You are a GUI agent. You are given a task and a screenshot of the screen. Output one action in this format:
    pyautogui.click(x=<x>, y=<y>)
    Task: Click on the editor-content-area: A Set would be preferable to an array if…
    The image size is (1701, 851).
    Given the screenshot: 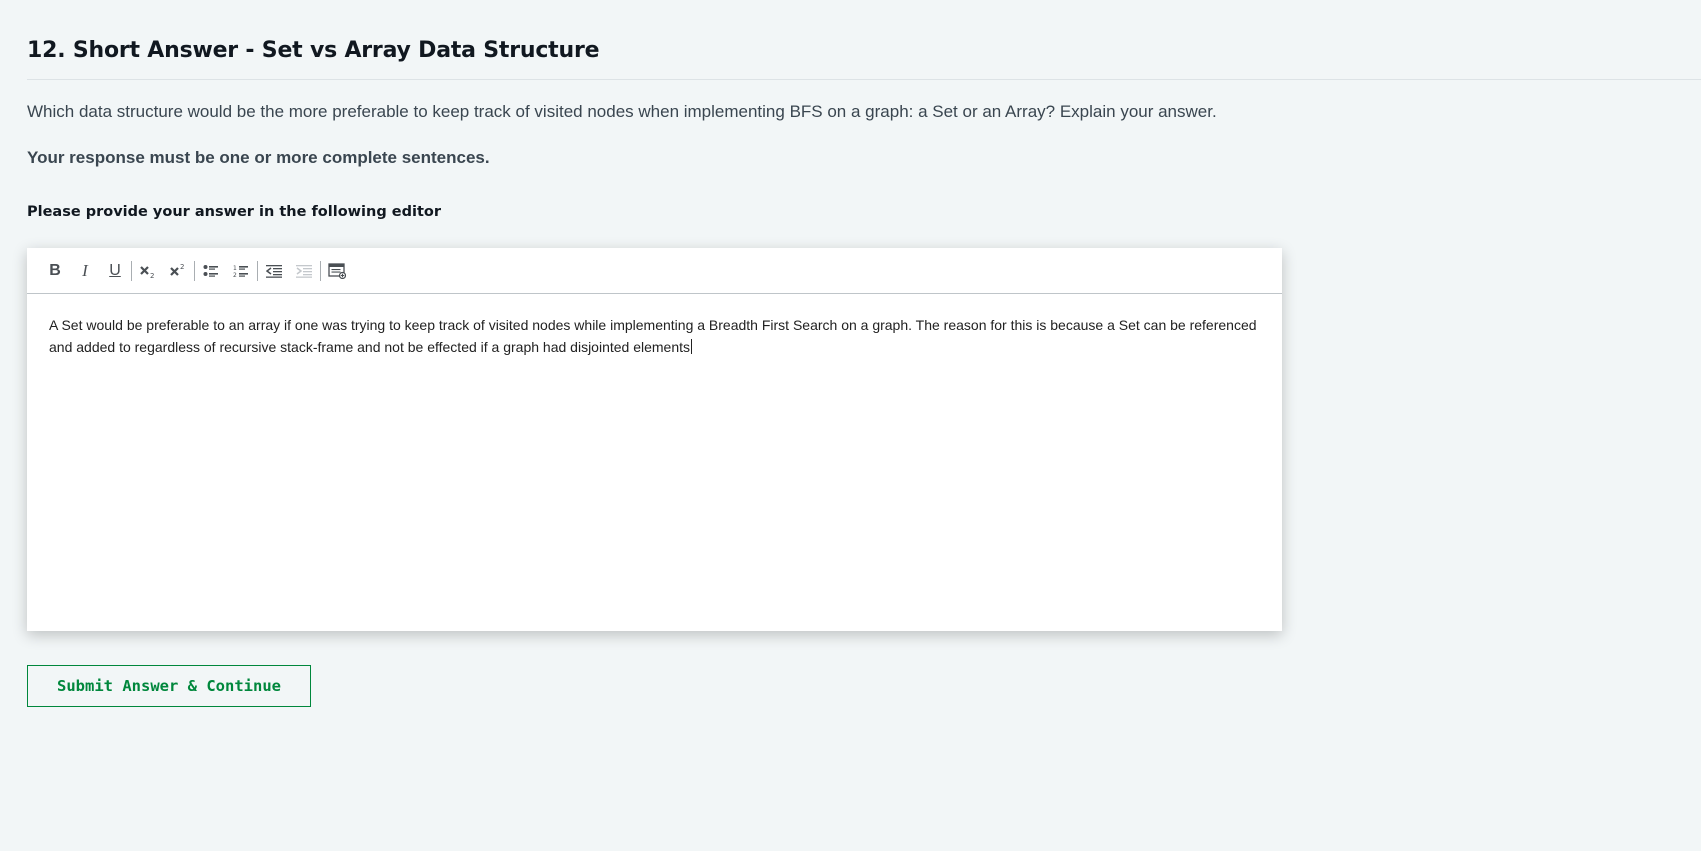 What is the action you would take?
    pyautogui.click(x=654, y=326)
    